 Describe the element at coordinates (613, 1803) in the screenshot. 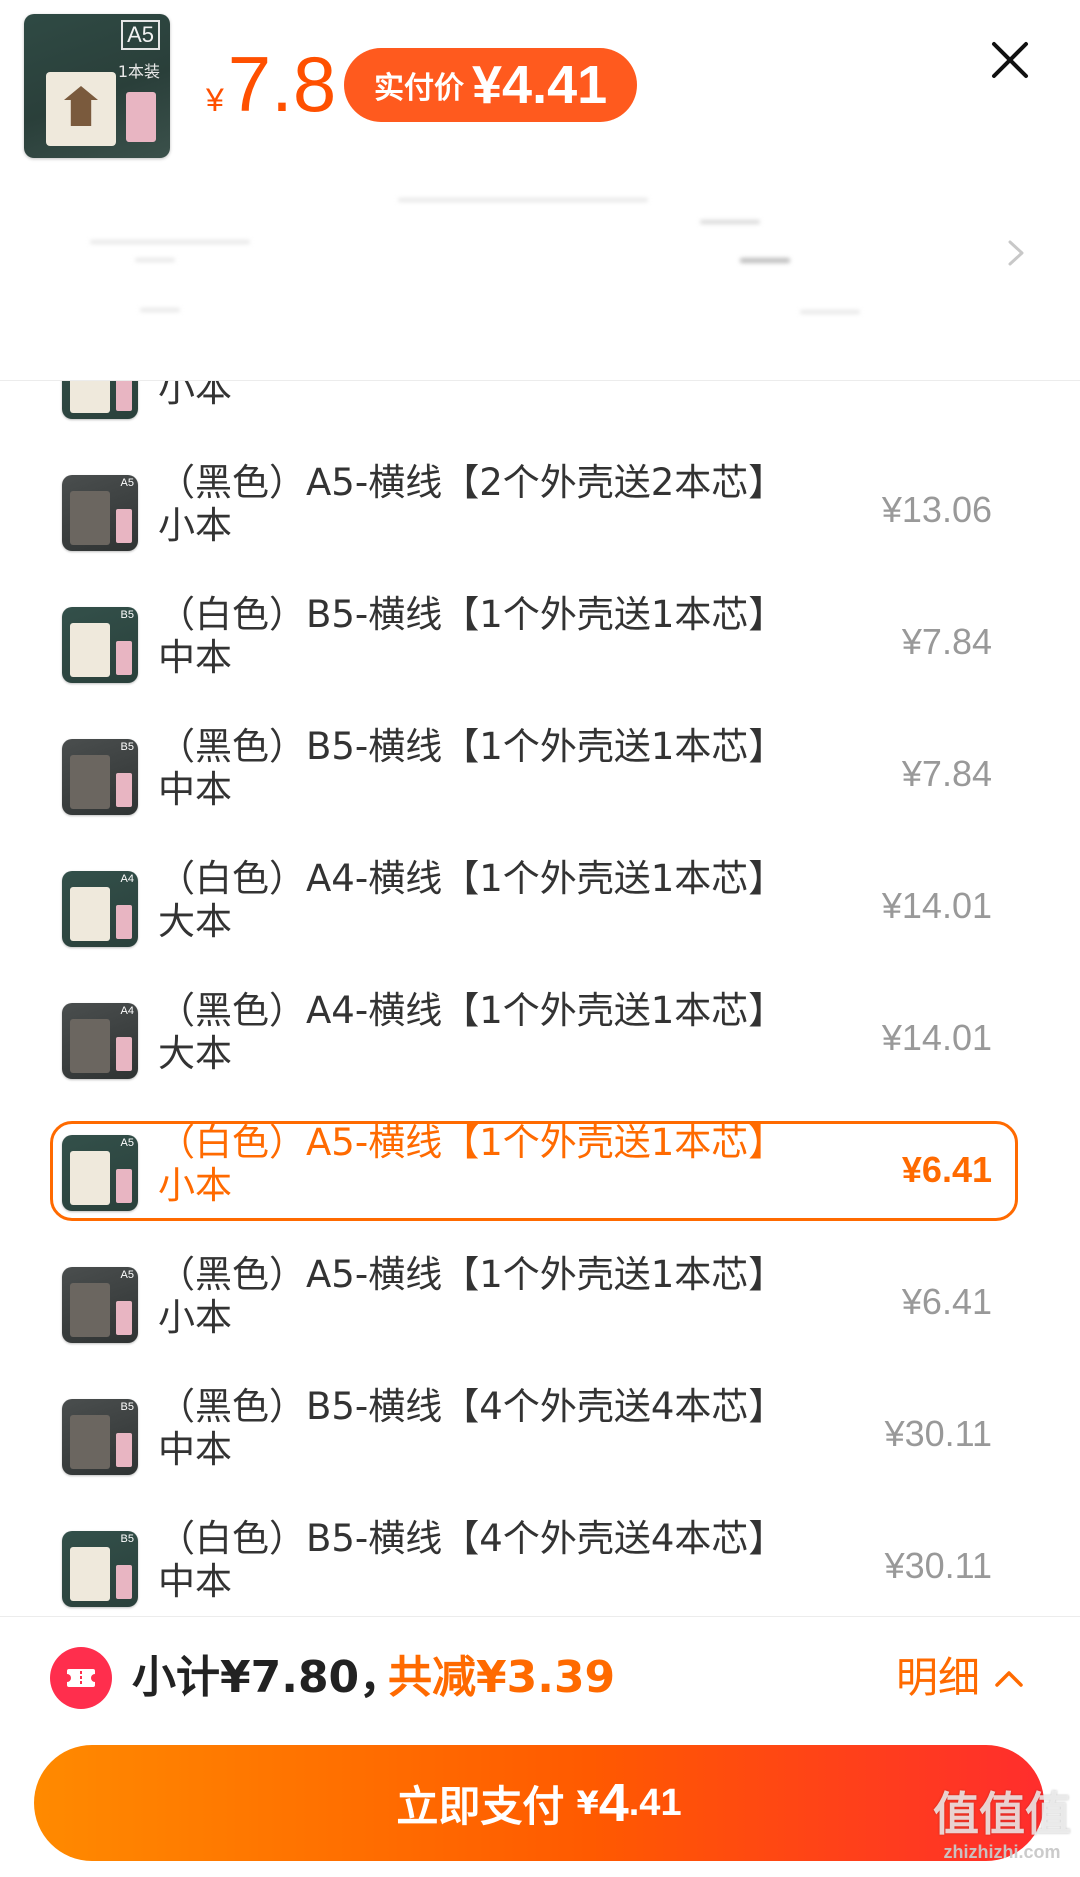

I see `pay-amount-integer: 4` at that location.